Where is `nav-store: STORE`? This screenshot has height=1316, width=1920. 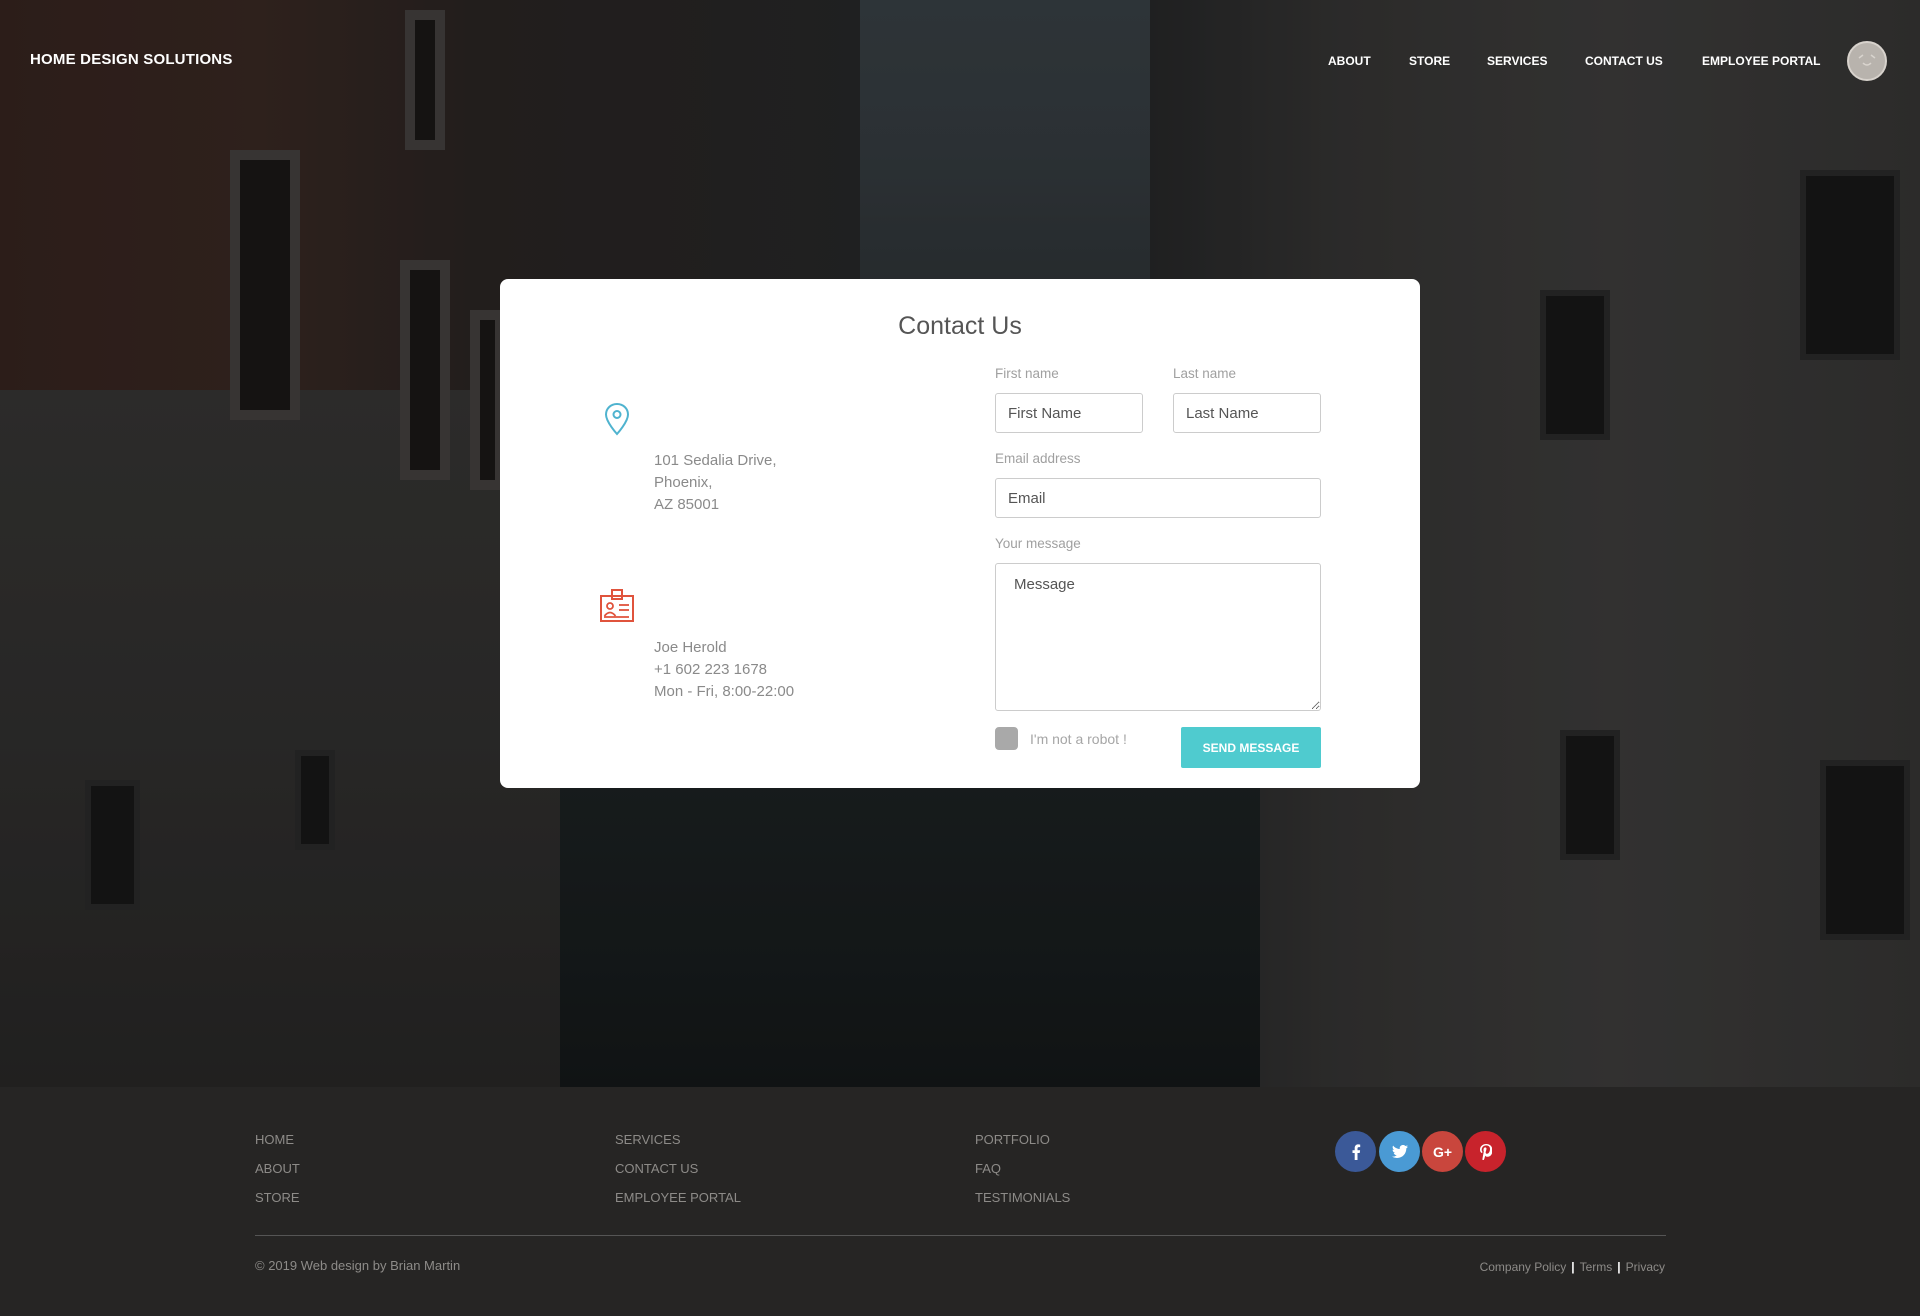 nav-store: STORE is located at coordinates (1429, 61).